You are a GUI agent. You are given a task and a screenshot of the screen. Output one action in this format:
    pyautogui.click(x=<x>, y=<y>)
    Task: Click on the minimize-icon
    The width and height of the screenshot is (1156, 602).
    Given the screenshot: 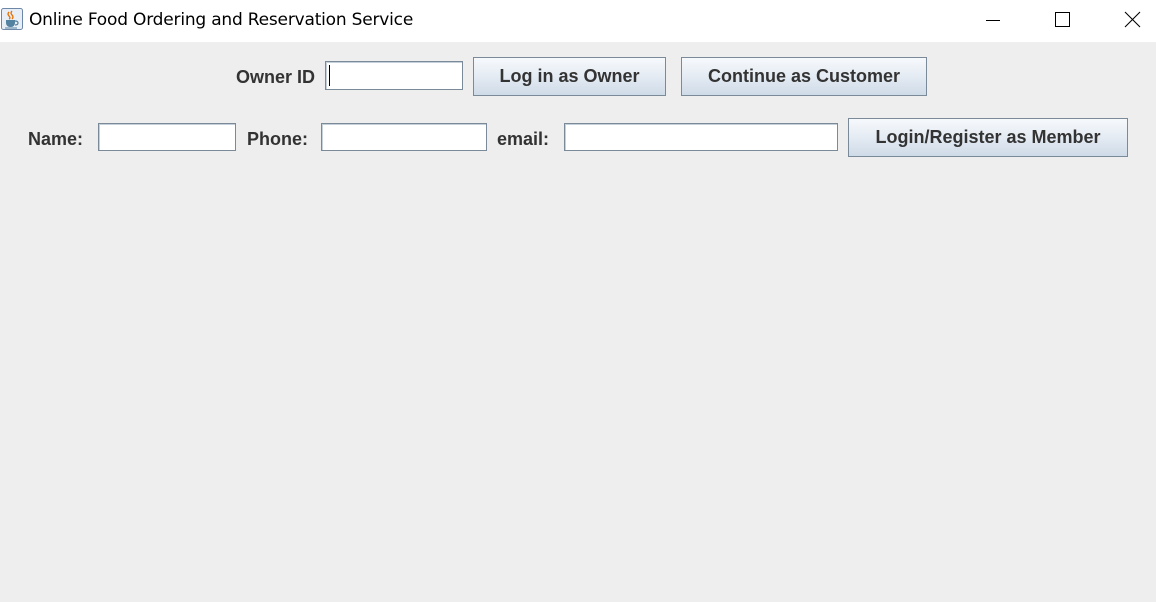 What is the action you would take?
    pyautogui.click(x=993, y=20)
    